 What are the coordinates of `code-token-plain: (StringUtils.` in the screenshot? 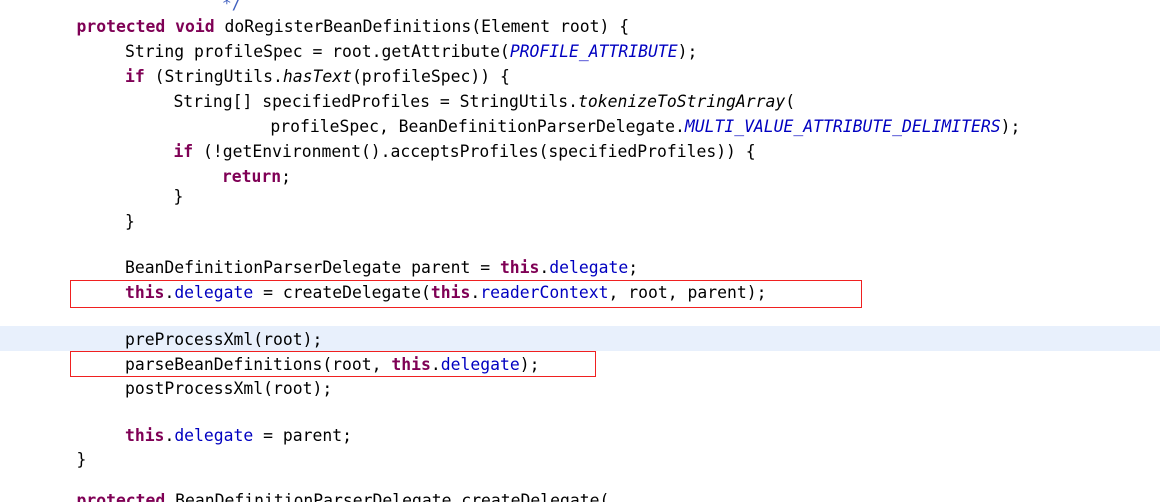 It's located at (213, 76).